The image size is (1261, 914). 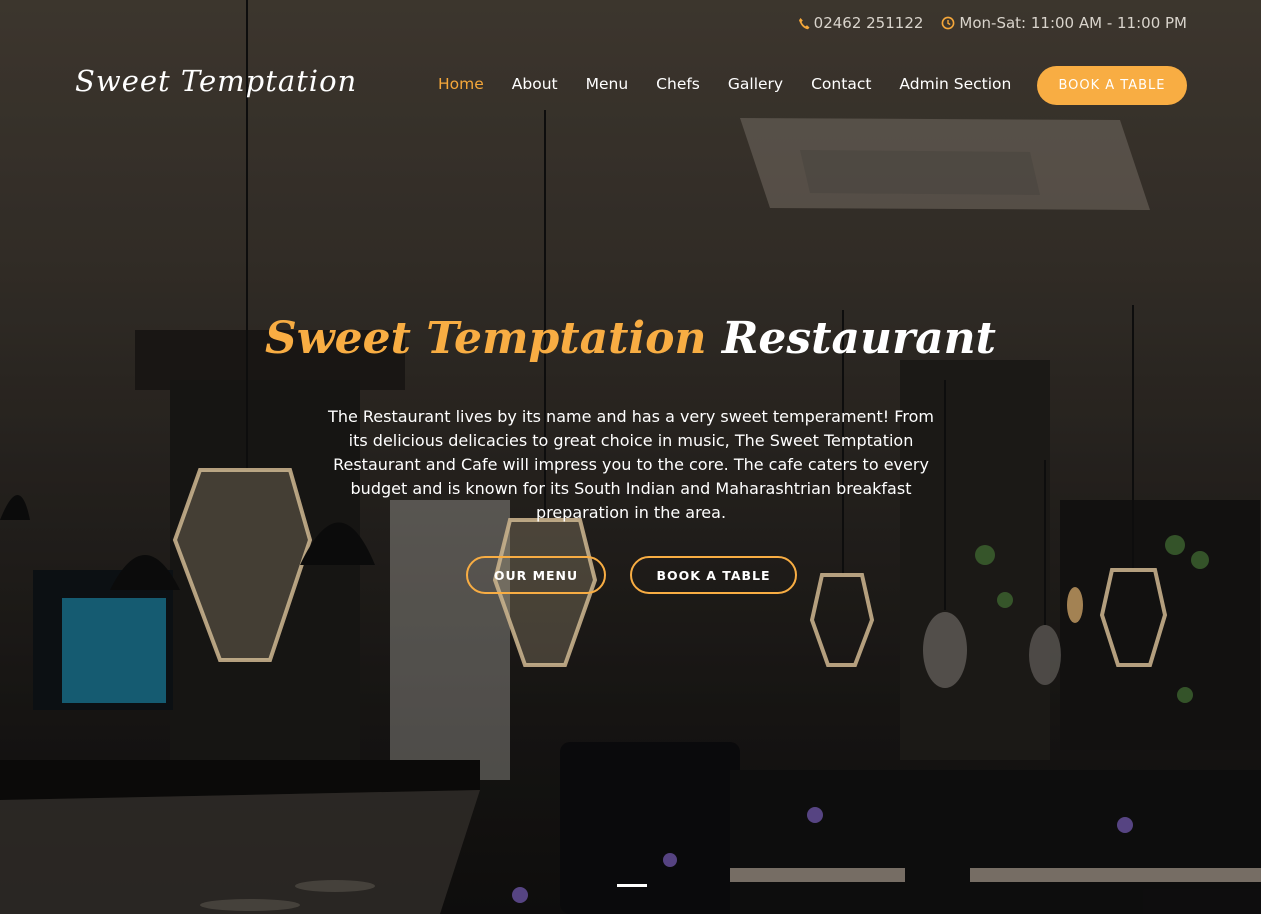 I want to click on phone-icon, so click(x=804, y=23).